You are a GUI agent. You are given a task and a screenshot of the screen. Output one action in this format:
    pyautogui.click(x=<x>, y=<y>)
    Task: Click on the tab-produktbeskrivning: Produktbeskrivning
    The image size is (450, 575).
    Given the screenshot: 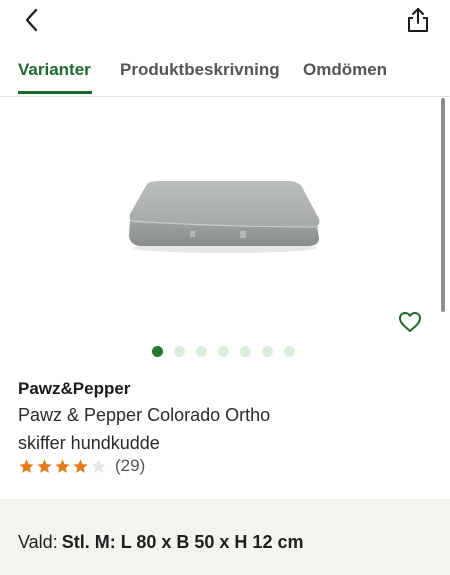 What is the action you would take?
    pyautogui.click(x=200, y=70)
    